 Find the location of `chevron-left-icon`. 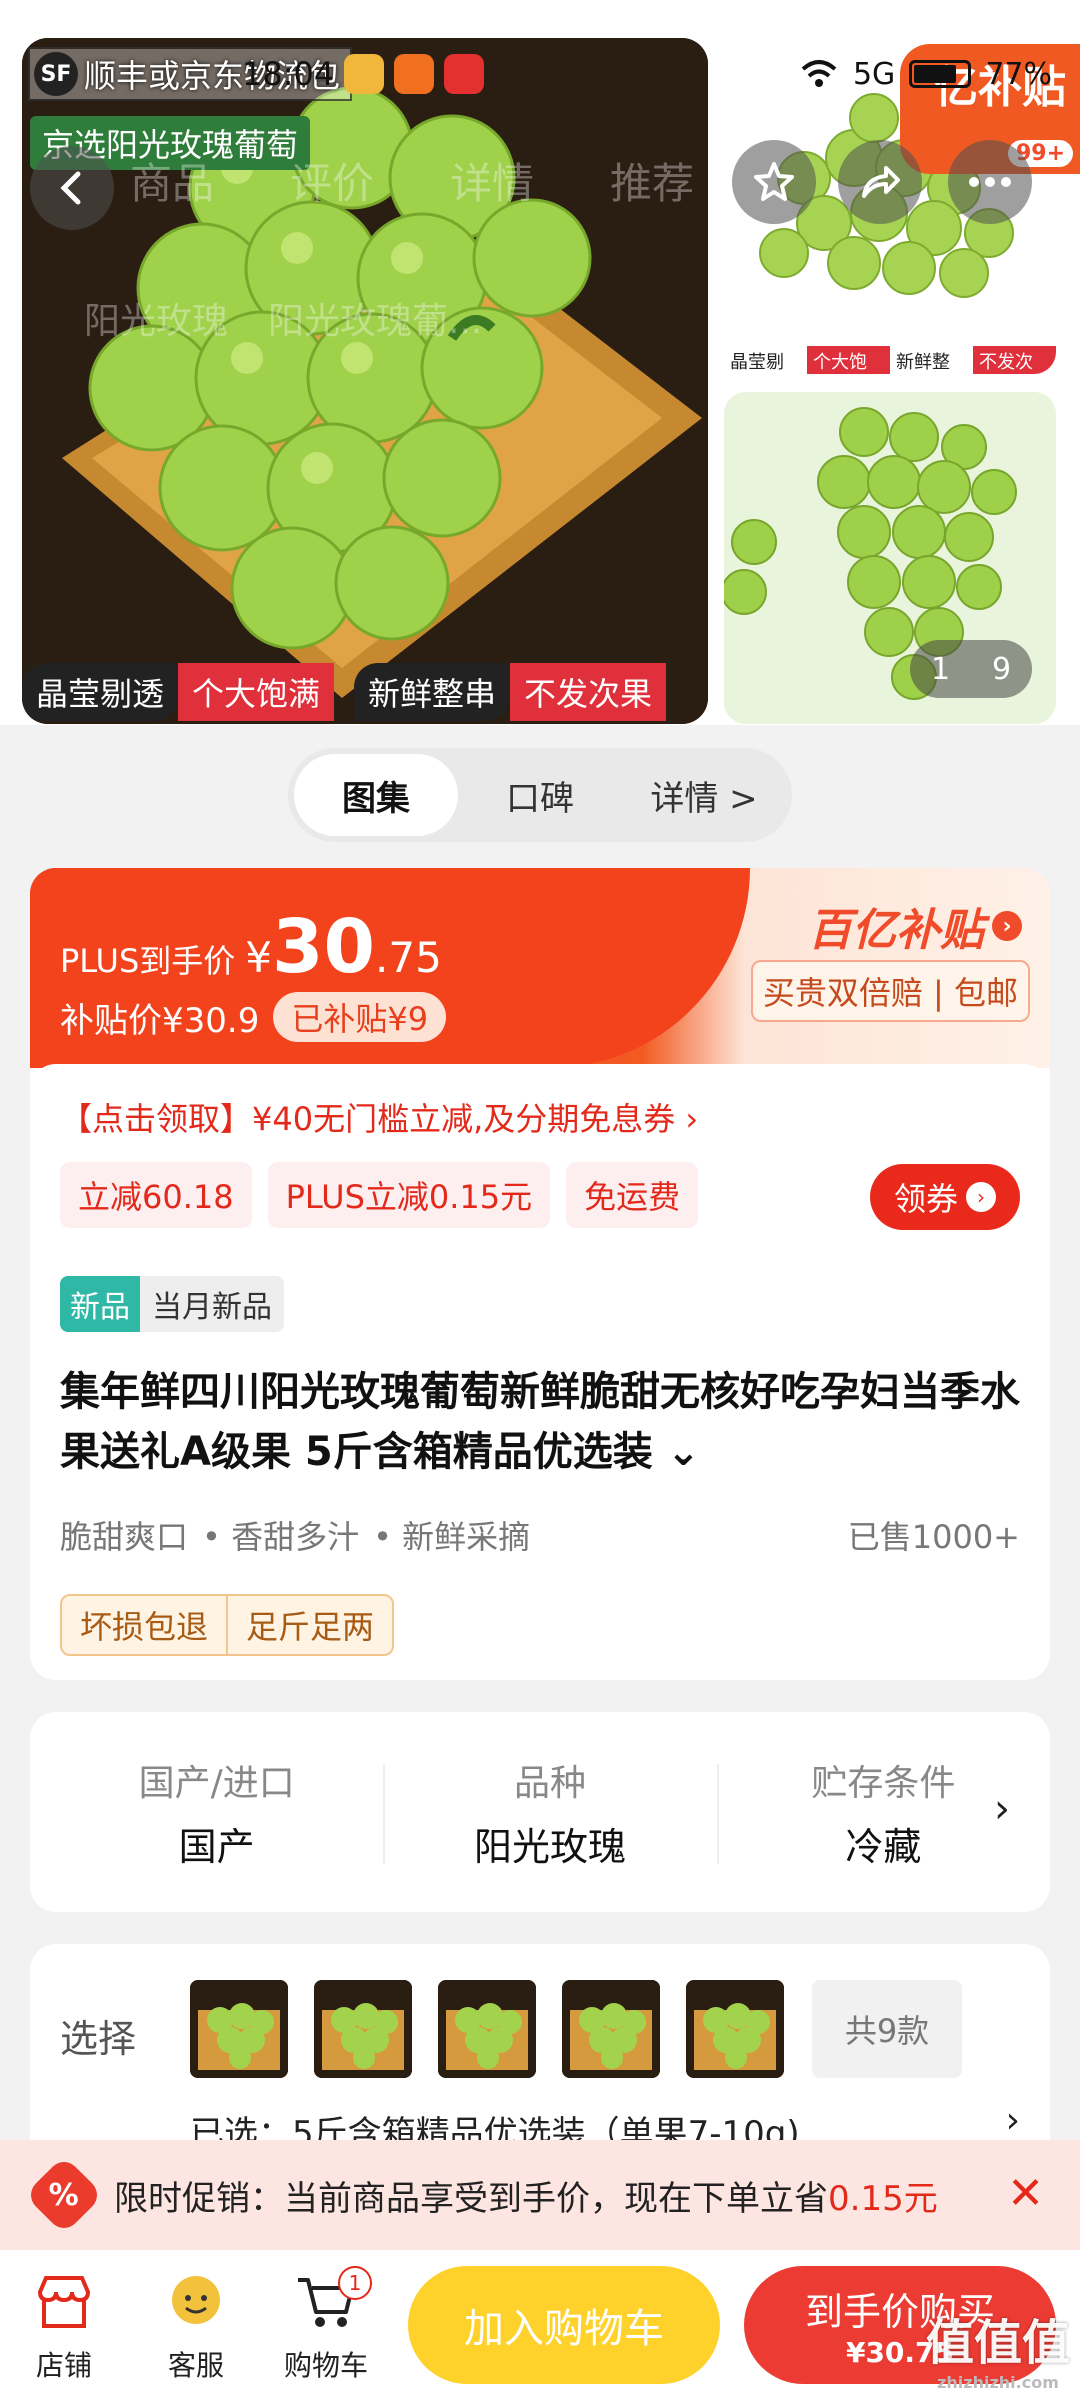

chevron-left-icon is located at coordinates (70, 188).